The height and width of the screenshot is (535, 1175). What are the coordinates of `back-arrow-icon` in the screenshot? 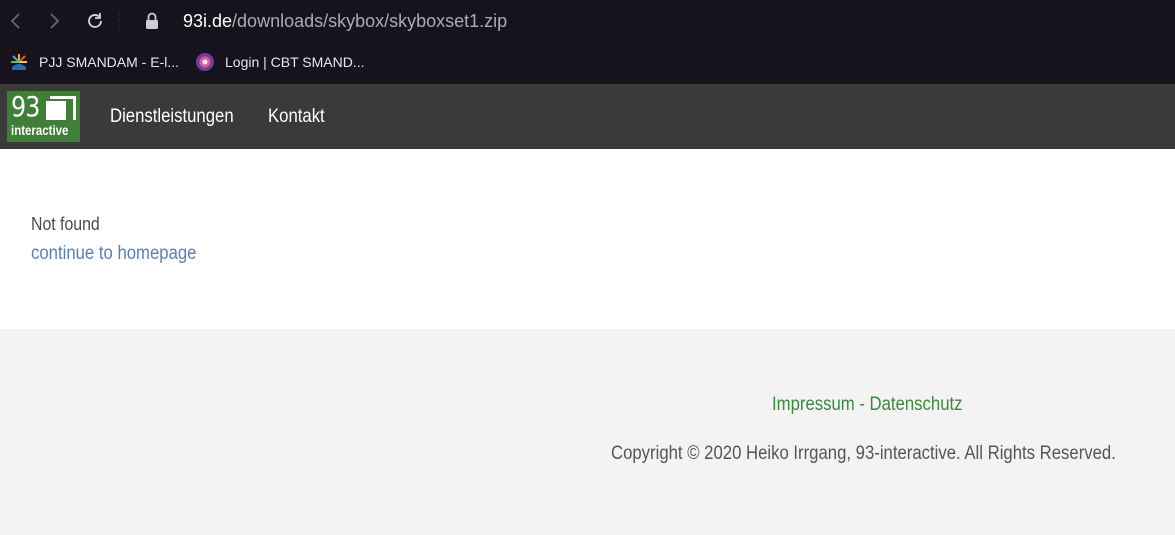 It's located at (16, 21).